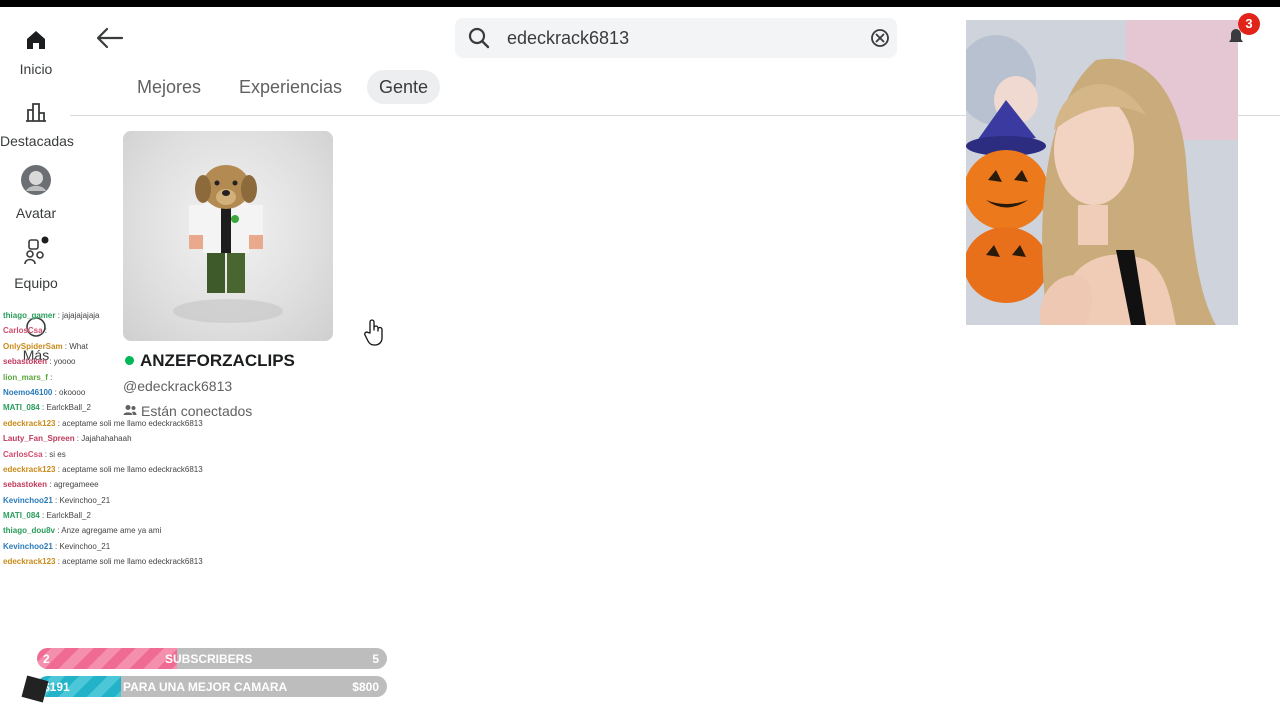  Describe the element at coordinates (39, 439) in the screenshot. I see `chat-username: Lauty_Fan_Spreen` at that location.